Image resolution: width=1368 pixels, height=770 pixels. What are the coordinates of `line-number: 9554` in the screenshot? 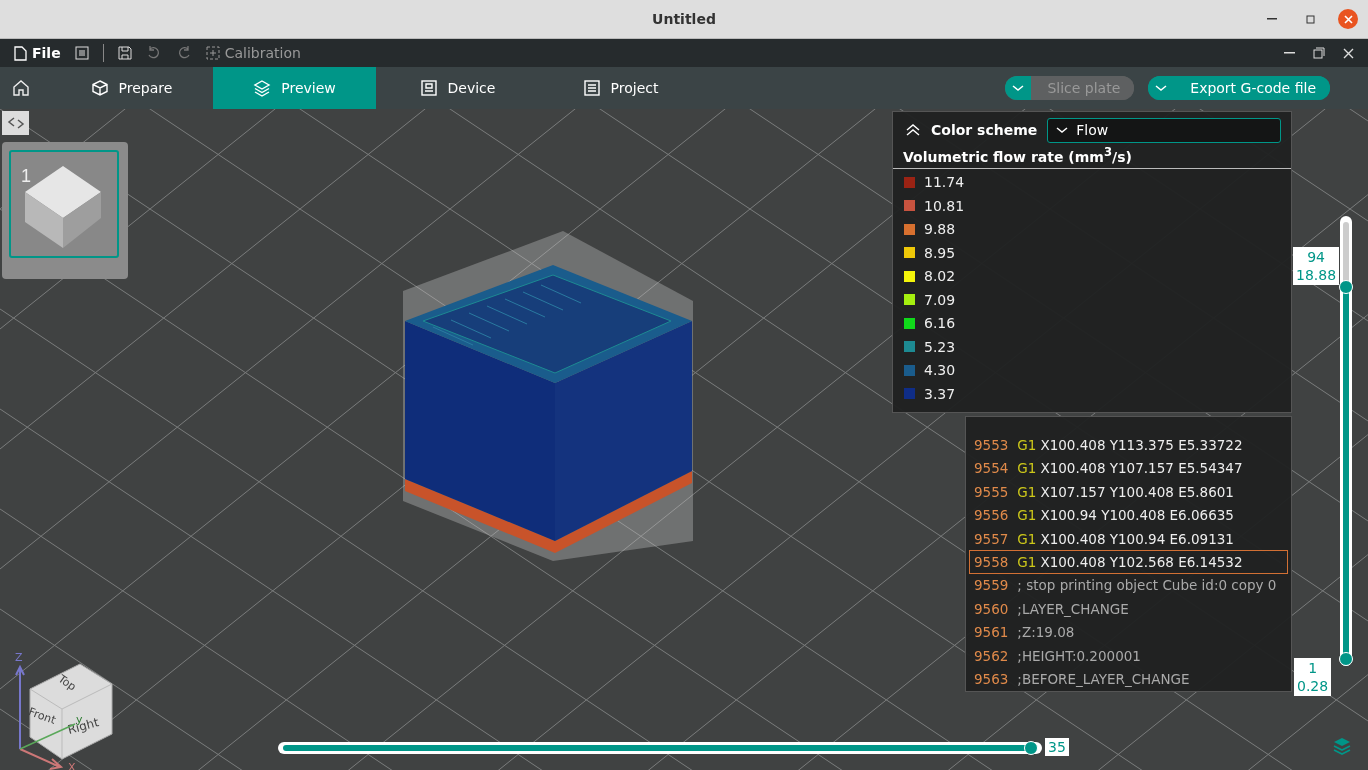 It's located at (991, 468).